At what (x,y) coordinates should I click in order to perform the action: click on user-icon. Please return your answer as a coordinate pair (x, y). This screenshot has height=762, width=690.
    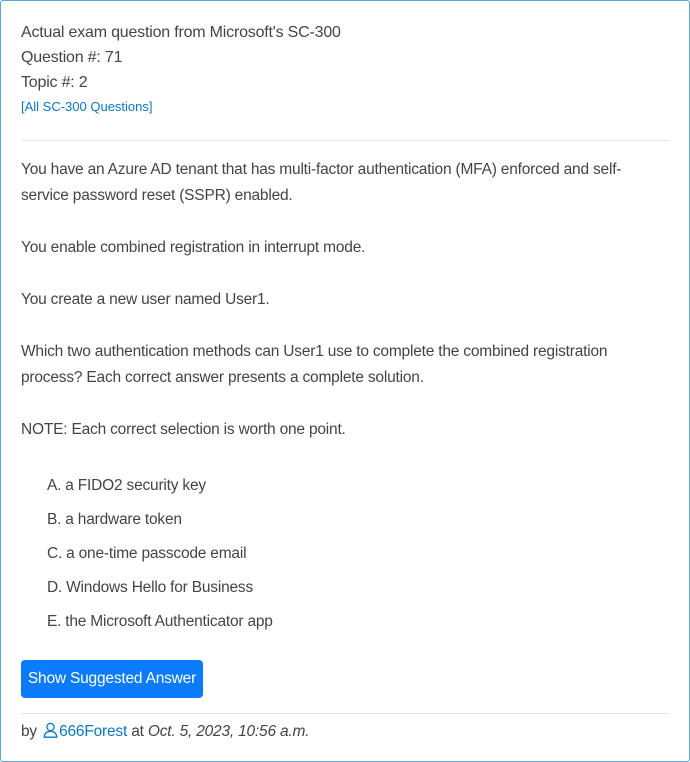
    Looking at the image, I should click on (50, 734).